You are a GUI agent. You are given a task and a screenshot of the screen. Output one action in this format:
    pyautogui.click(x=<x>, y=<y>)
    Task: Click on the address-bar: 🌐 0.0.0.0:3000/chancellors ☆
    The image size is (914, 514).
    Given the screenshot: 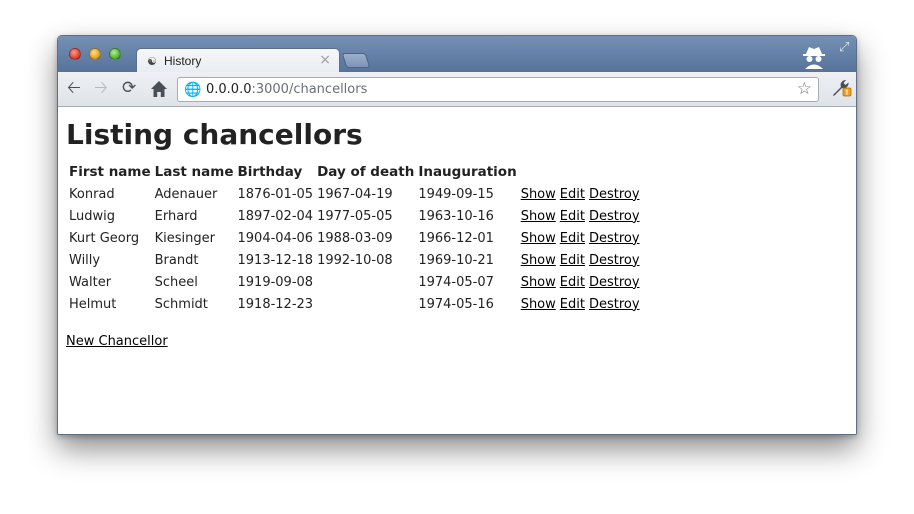 What is the action you would take?
    pyautogui.click(x=498, y=89)
    